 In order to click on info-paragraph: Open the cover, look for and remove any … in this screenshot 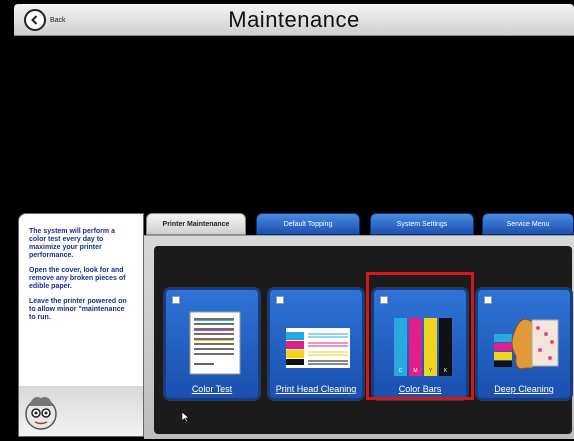, I will do `click(77, 278)`.